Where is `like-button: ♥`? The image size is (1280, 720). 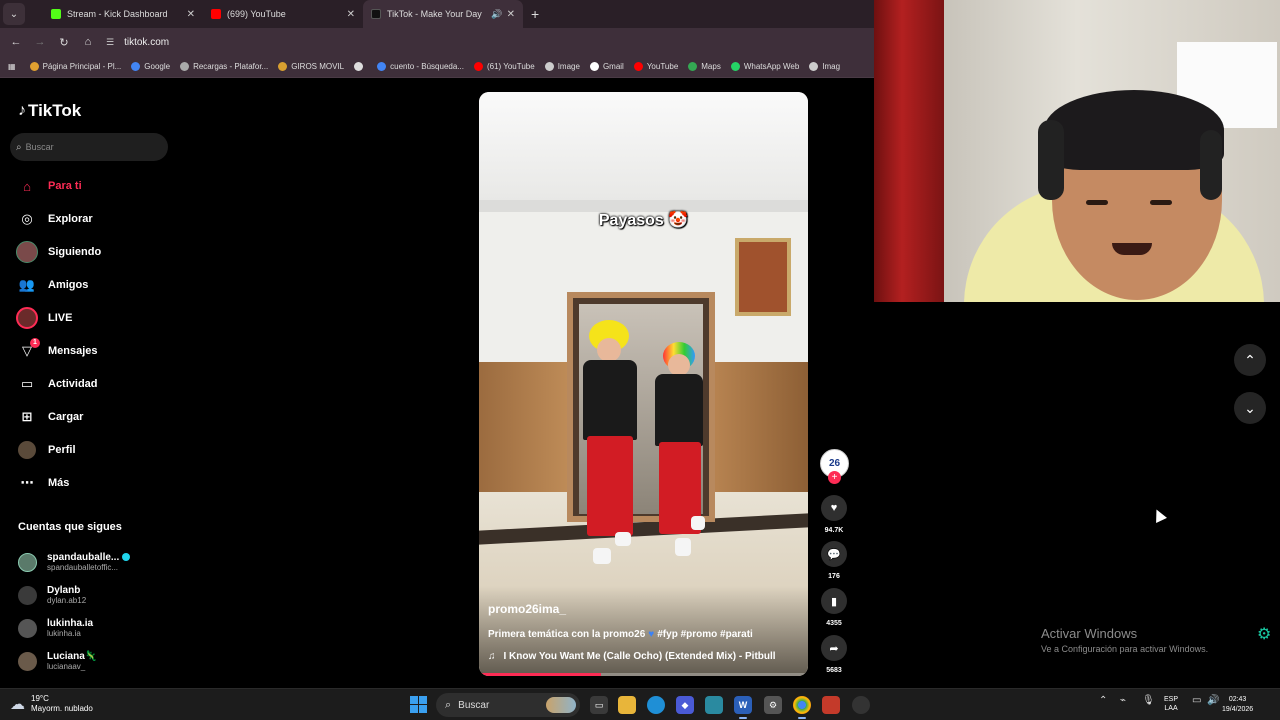
like-button: ♥ is located at coordinates (834, 508).